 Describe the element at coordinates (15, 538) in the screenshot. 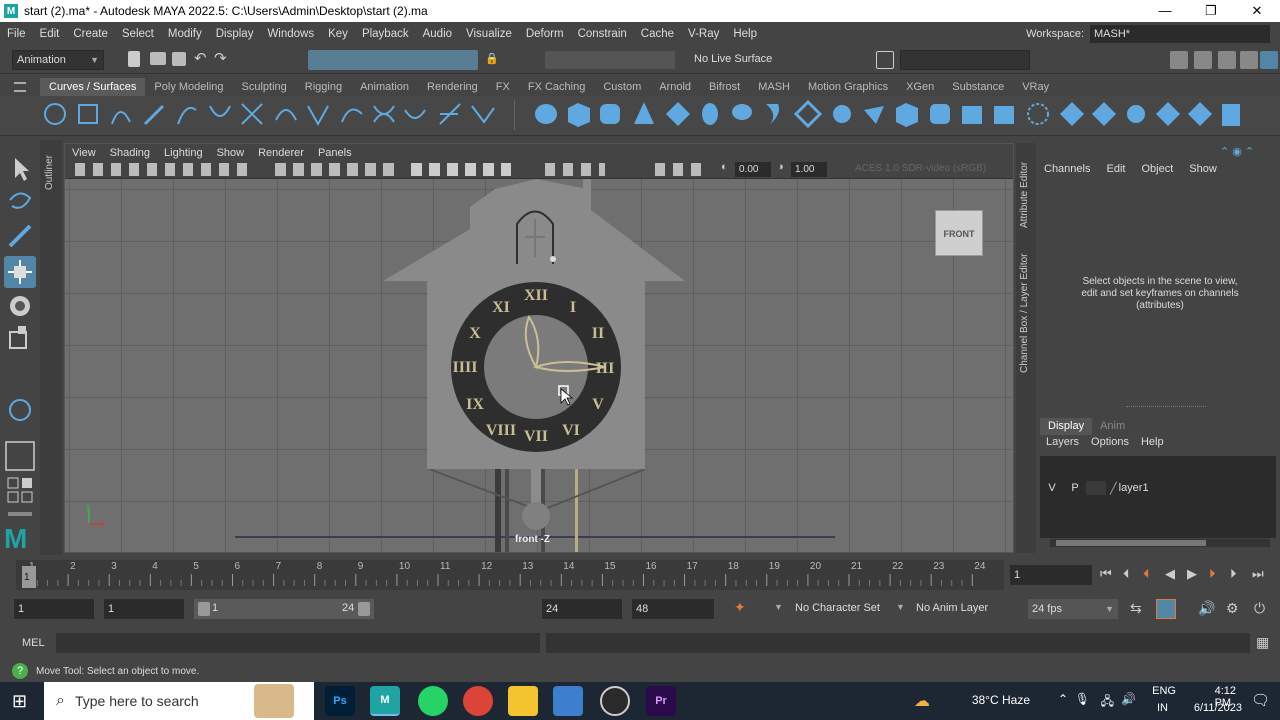

I see `mash-logo-icon: M` at that location.